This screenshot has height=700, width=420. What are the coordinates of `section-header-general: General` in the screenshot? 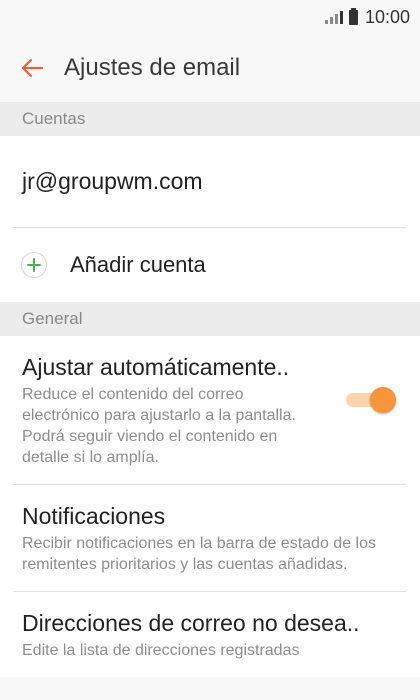 It's located at (210, 319).